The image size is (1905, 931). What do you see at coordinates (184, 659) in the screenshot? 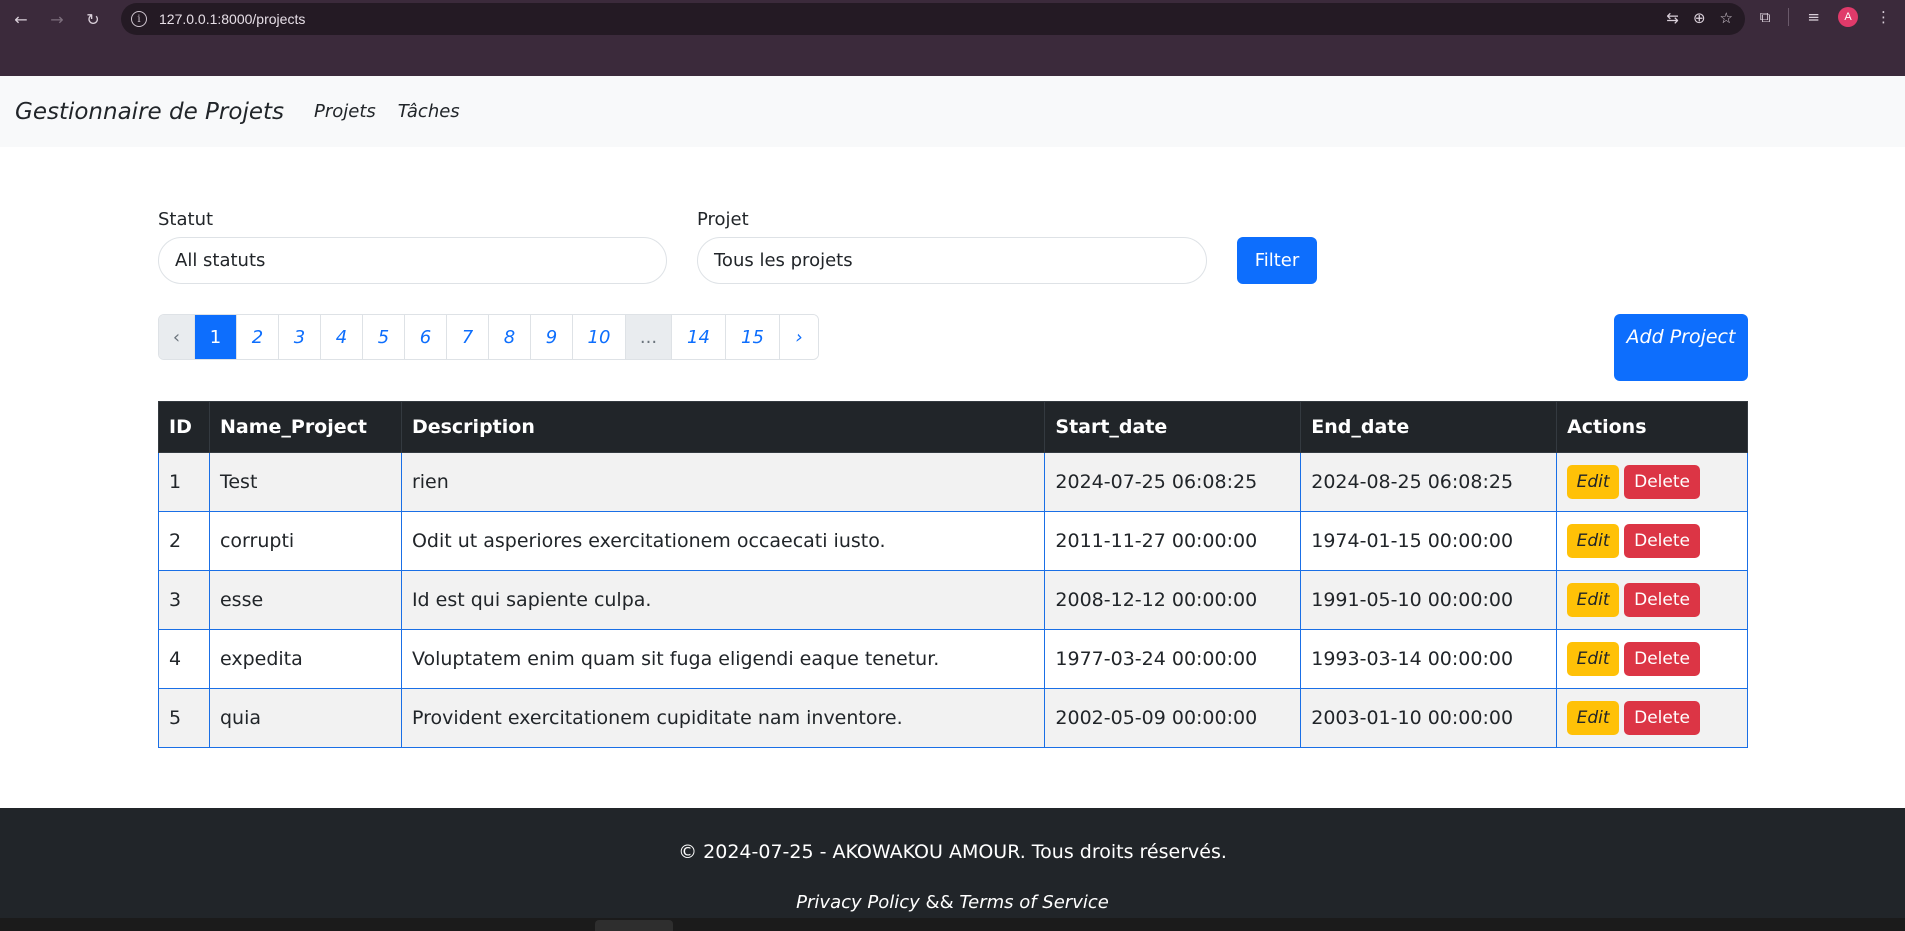
I see `cell-id: 4` at bounding box center [184, 659].